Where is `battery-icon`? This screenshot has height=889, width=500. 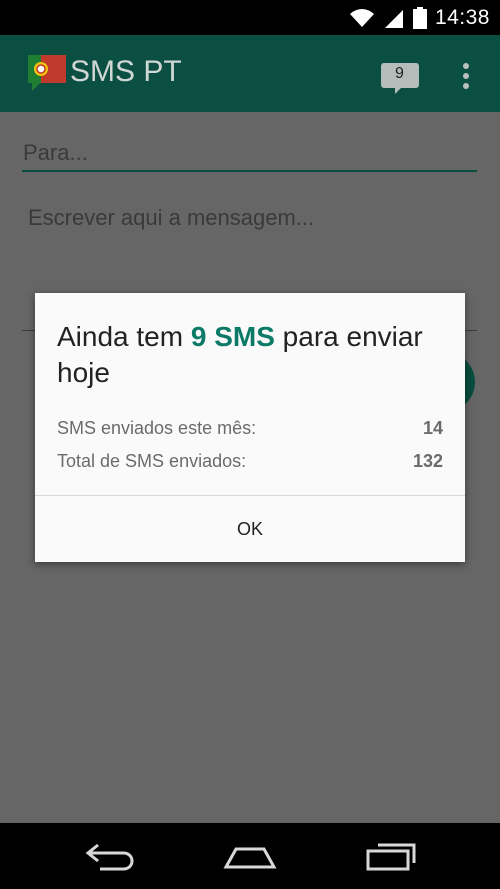 battery-icon is located at coordinates (419, 17).